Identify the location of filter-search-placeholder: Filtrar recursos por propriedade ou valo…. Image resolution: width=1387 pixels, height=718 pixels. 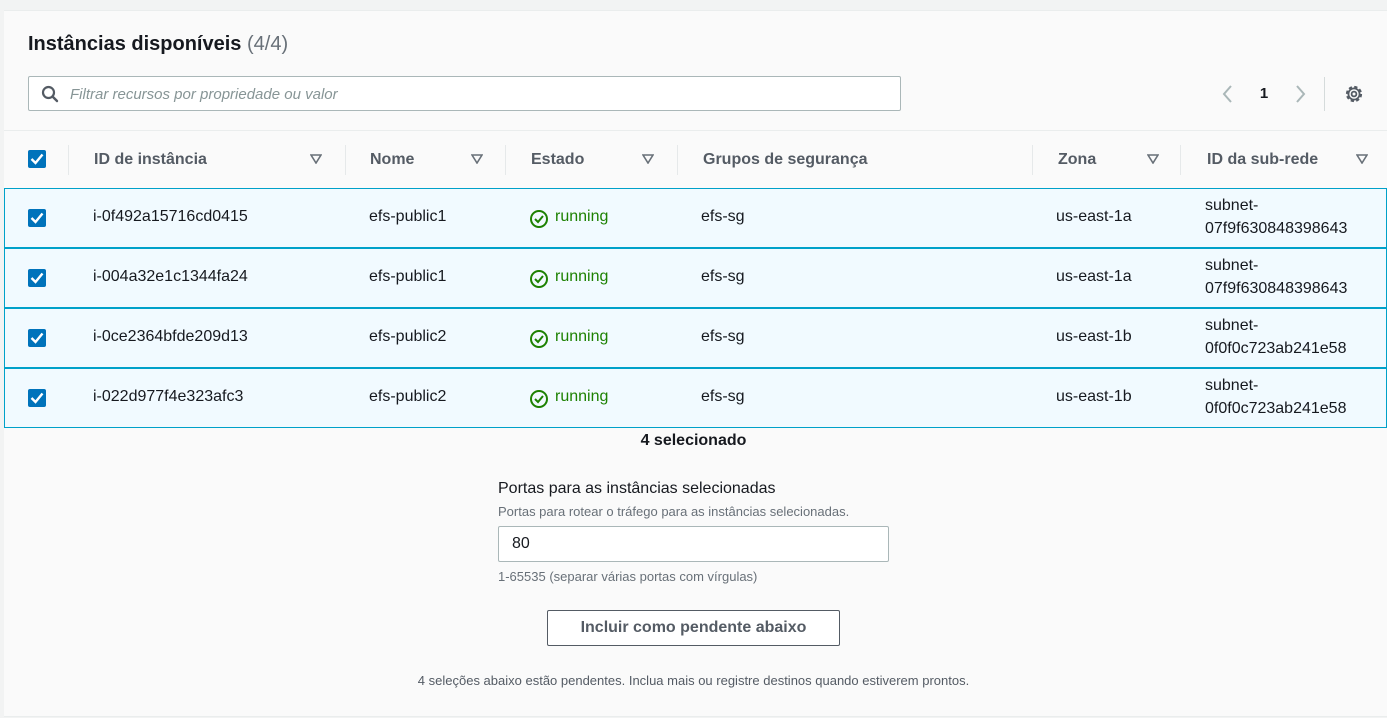
(204, 94).